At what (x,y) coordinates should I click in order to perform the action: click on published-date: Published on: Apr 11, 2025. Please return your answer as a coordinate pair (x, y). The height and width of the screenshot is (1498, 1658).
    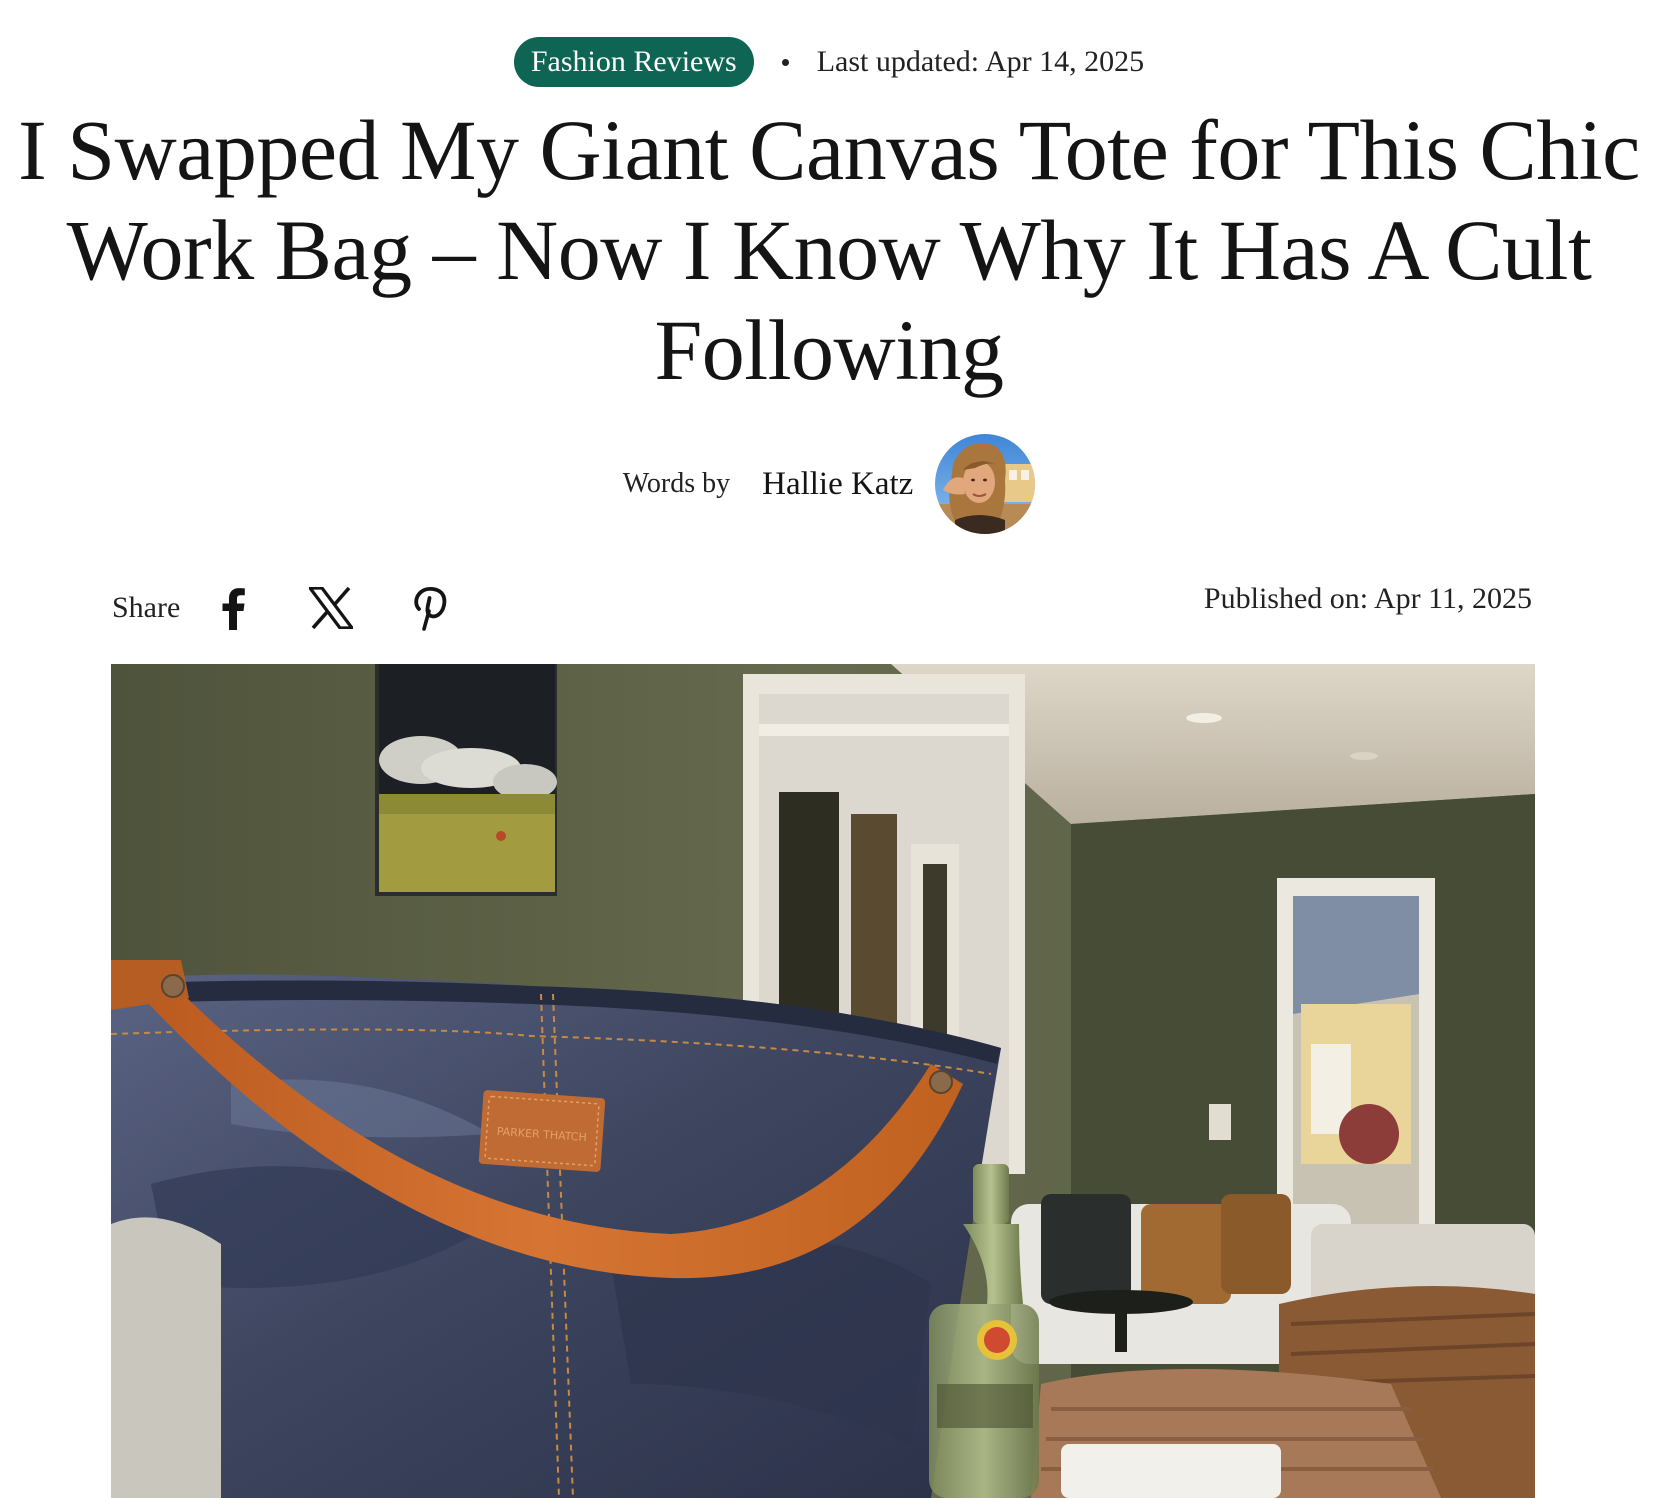
    Looking at the image, I should click on (1367, 598).